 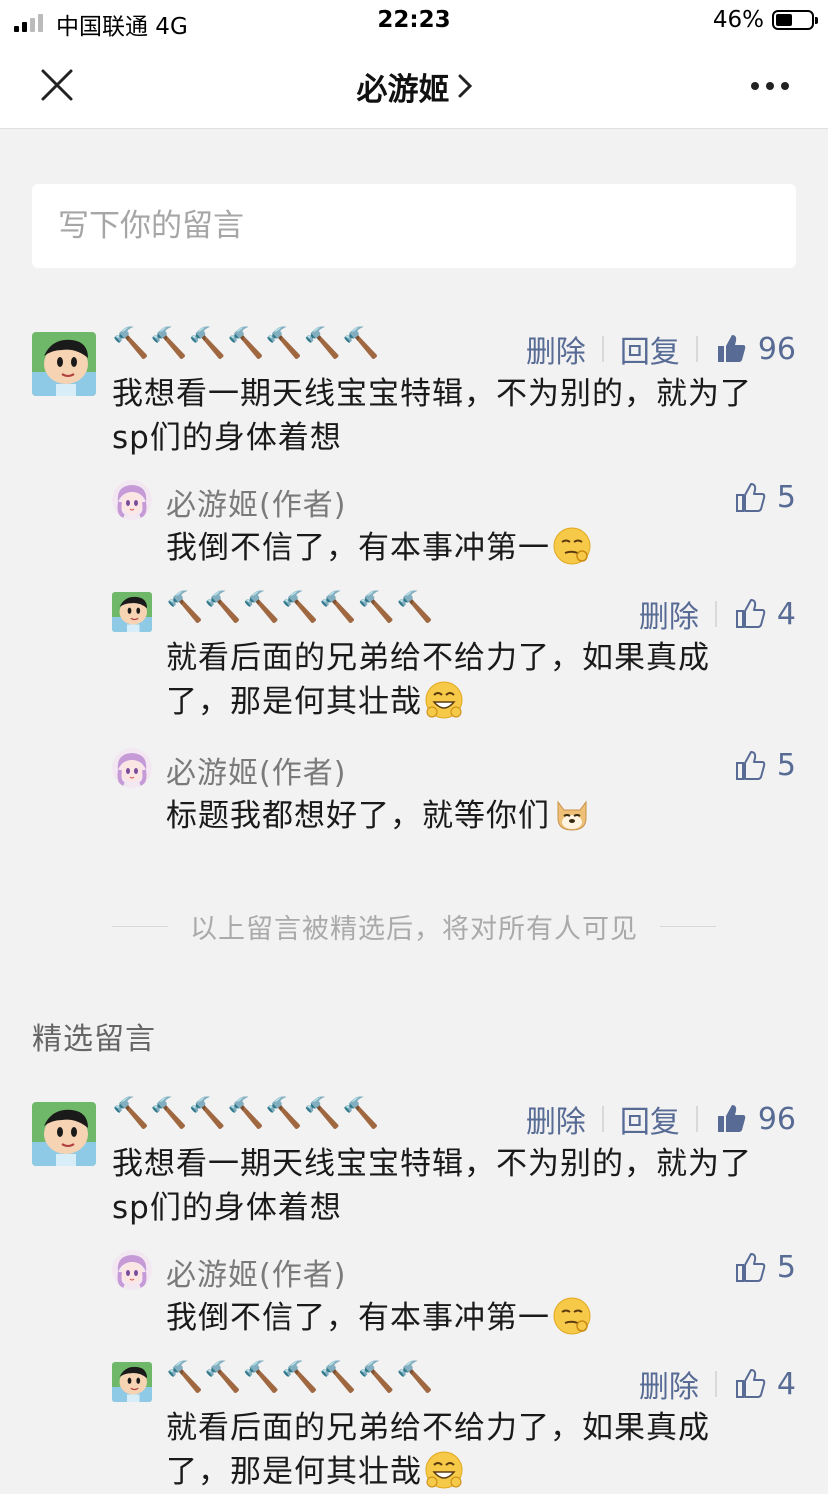 I want to click on nav-bar: 必游姬, so click(x=414, y=86).